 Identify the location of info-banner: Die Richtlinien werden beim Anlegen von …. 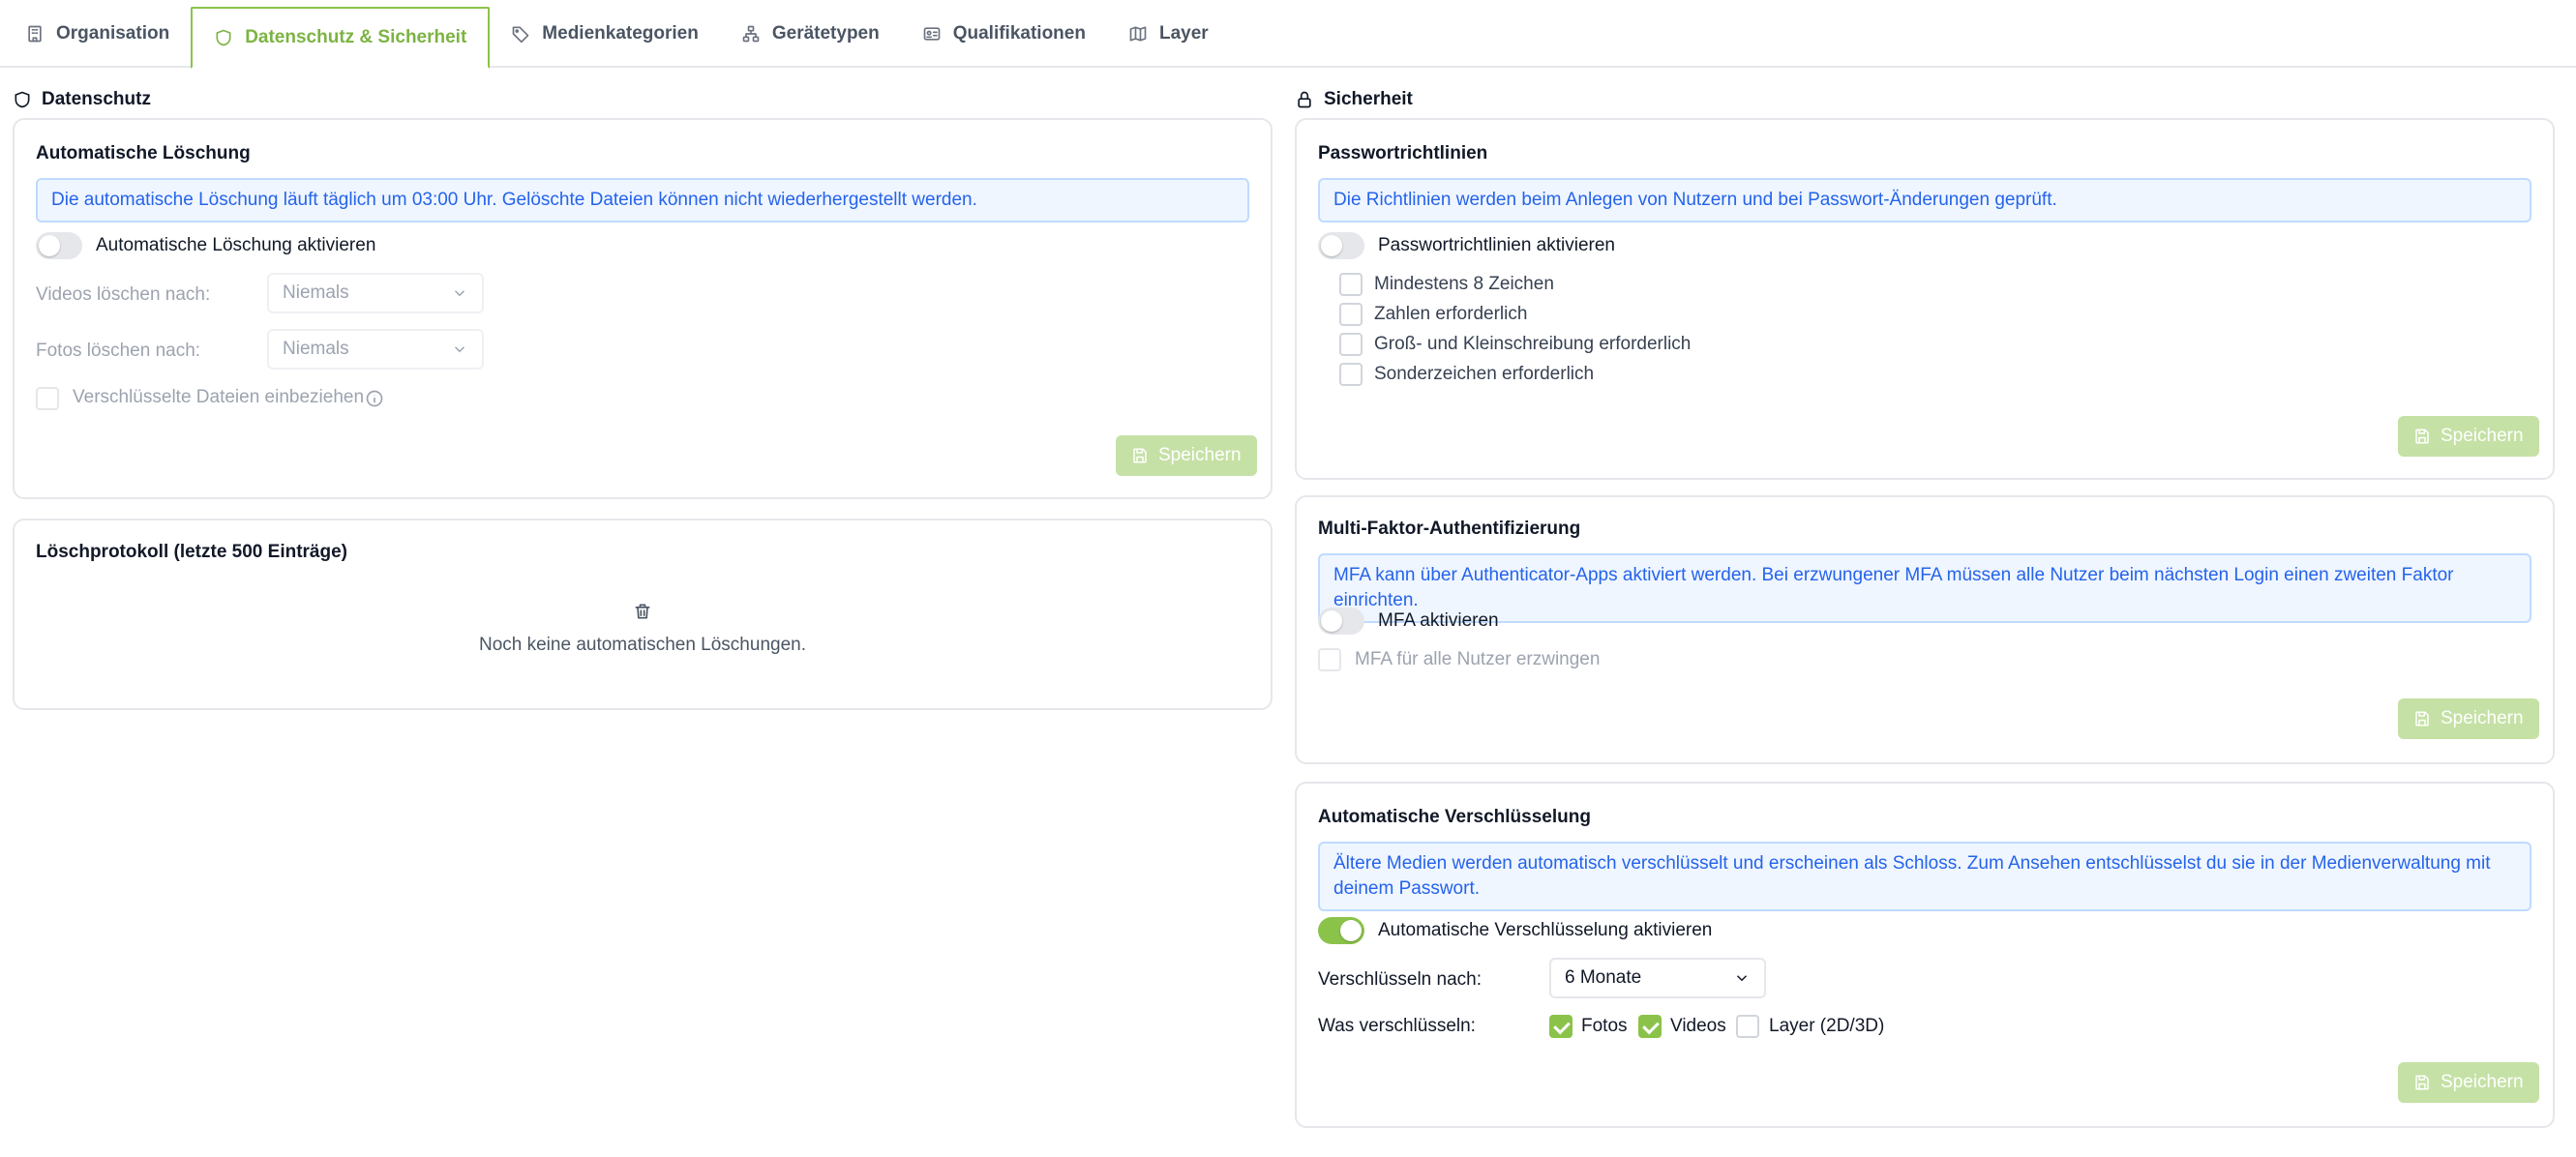
(1924, 200).